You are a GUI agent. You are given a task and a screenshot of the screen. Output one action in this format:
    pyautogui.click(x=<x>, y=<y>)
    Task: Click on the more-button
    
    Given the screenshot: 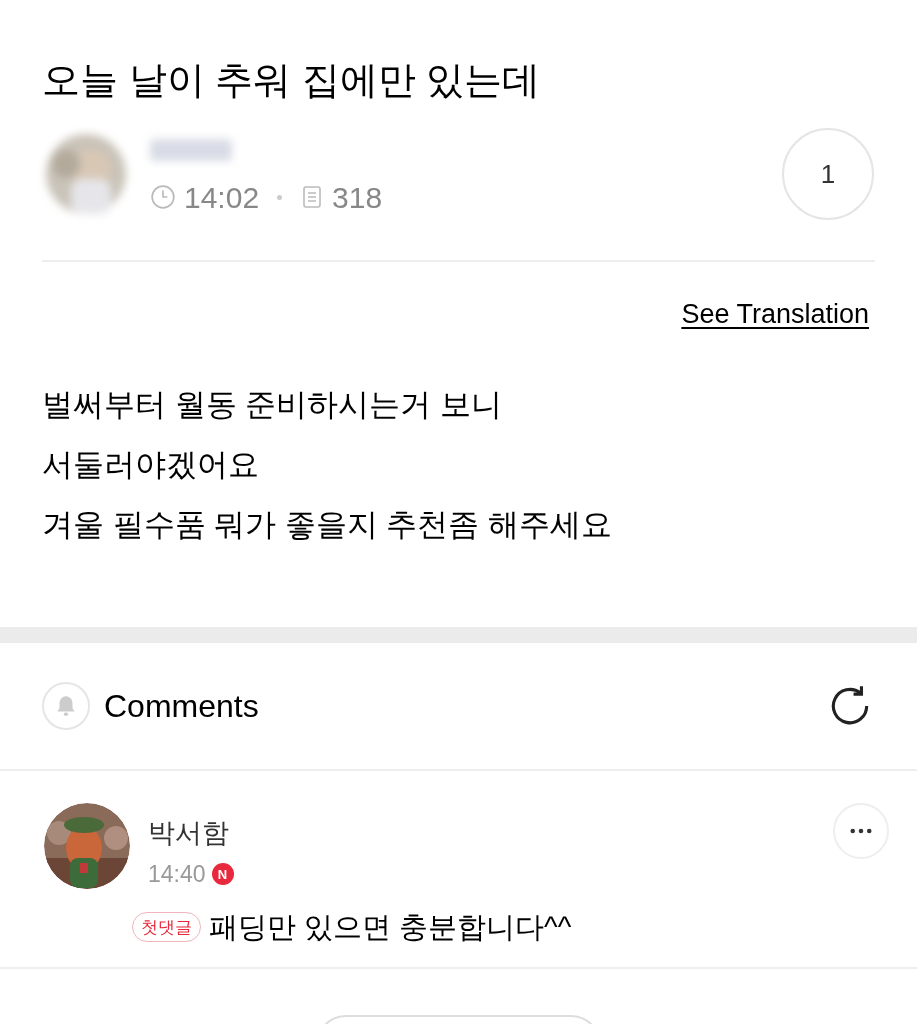 What is the action you would take?
    pyautogui.click(x=861, y=830)
    